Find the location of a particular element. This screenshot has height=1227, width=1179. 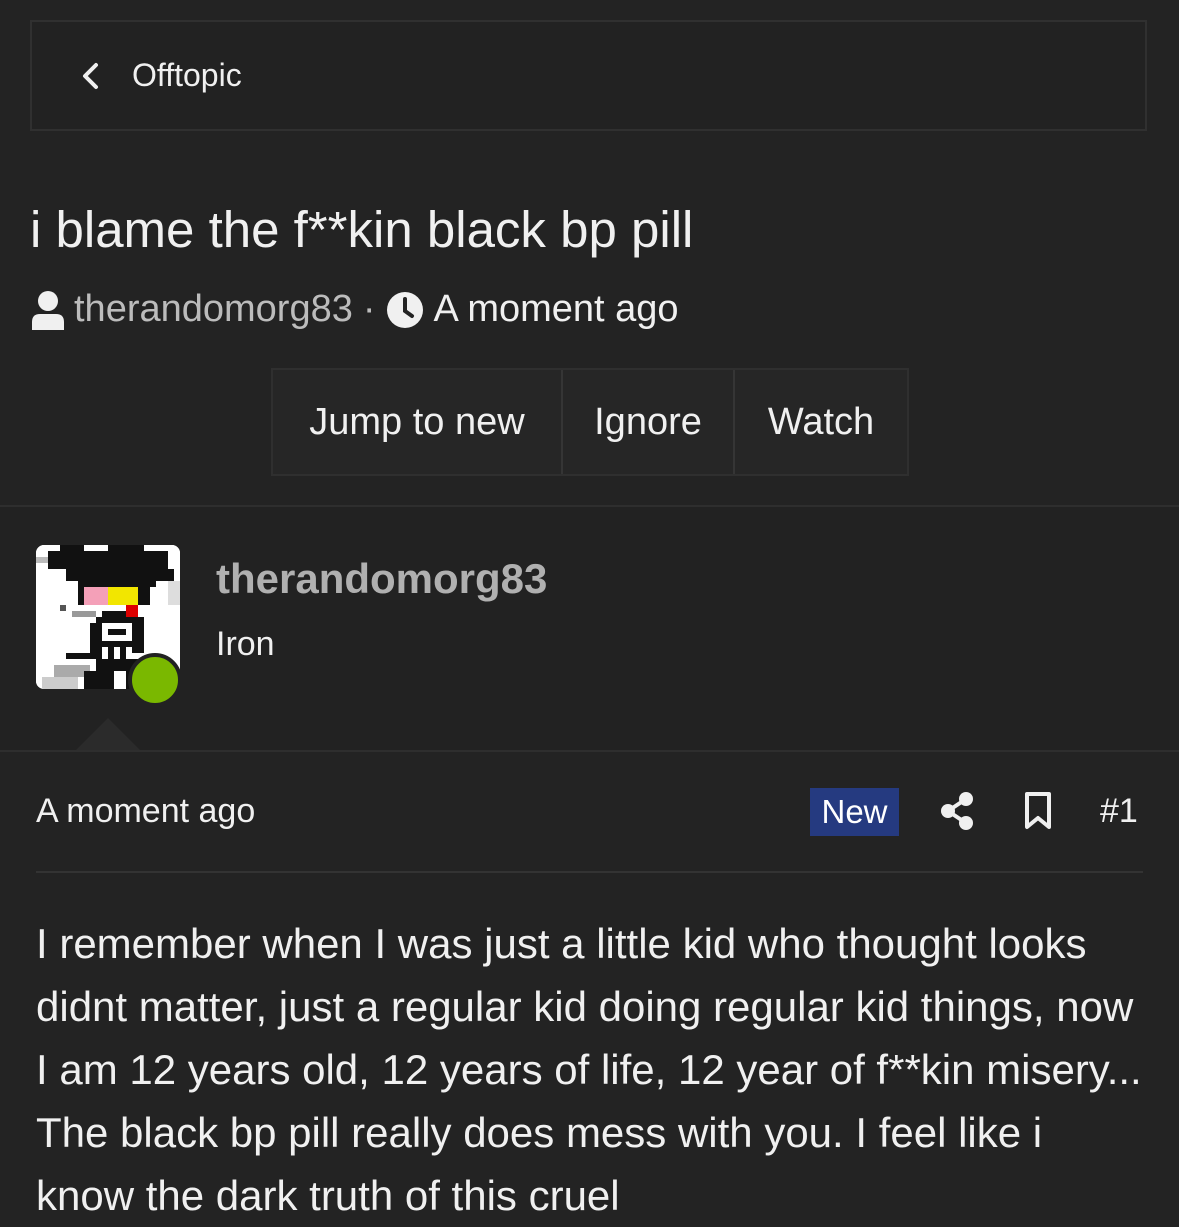

thread-actions: Jump to new Ignore Watch is located at coordinates (590, 422).